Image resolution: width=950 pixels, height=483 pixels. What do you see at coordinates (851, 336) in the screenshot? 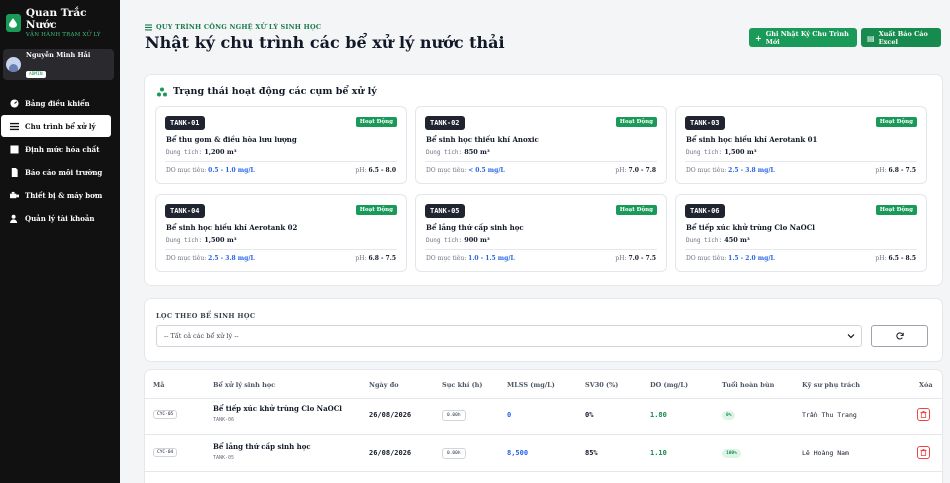
I see `chevron-down-icon` at bounding box center [851, 336].